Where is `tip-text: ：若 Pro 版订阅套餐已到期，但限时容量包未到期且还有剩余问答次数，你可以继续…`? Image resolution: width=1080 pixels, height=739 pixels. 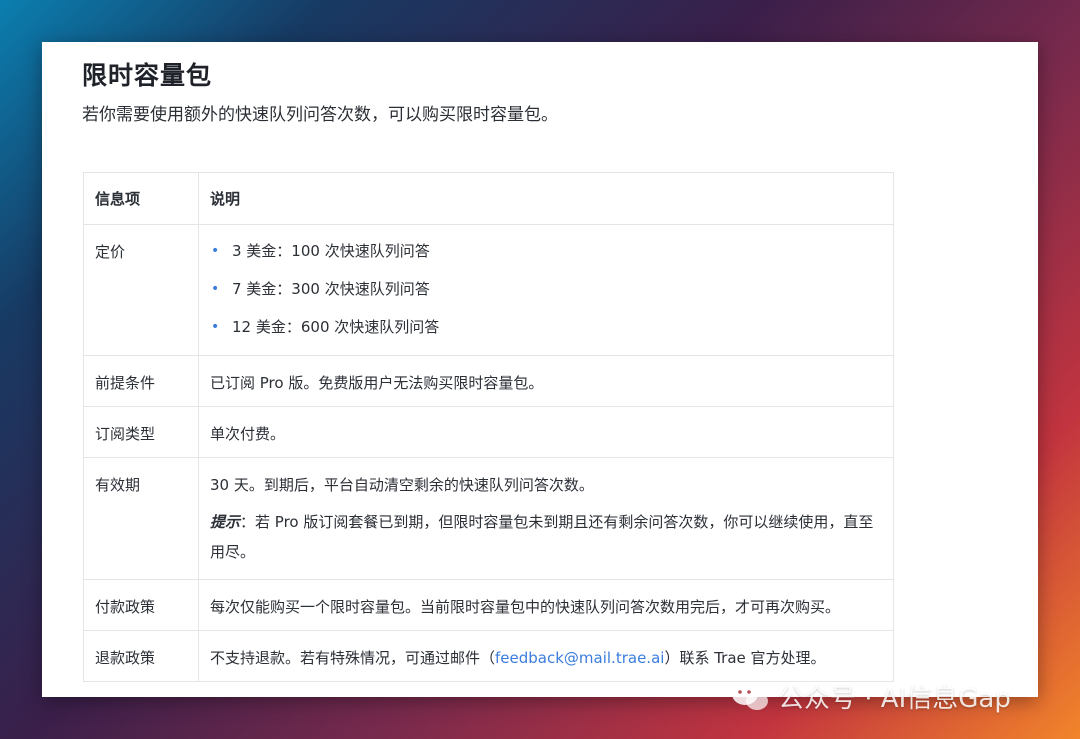
tip-text: ：若 Pro 版订阅套餐已到期，但限时容量包未到期且还有剩余问答次数，你可以继续… is located at coordinates (542, 537).